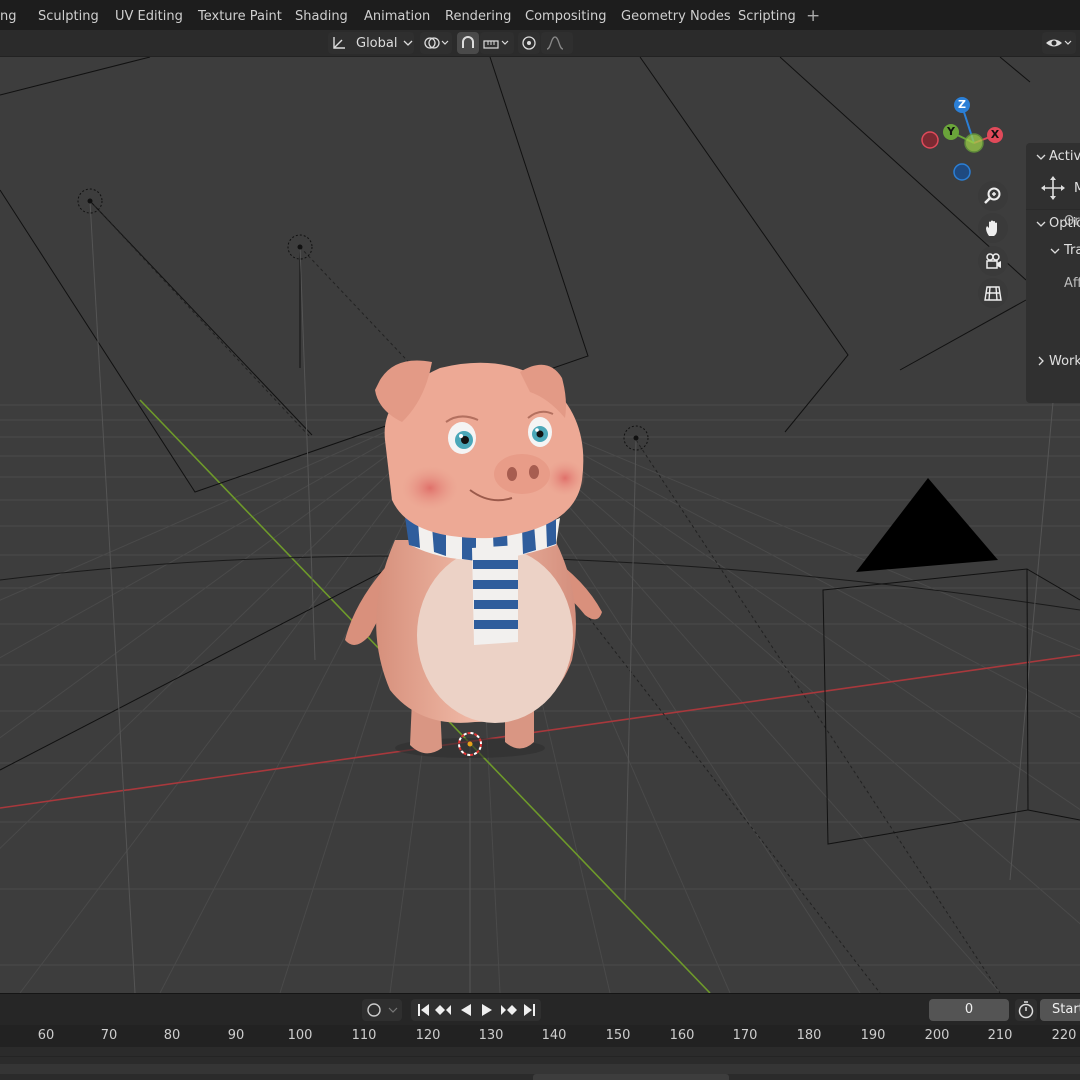 The height and width of the screenshot is (1080, 1080). What do you see at coordinates (321, 15) in the screenshot?
I see `tab-shading: Shading` at bounding box center [321, 15].